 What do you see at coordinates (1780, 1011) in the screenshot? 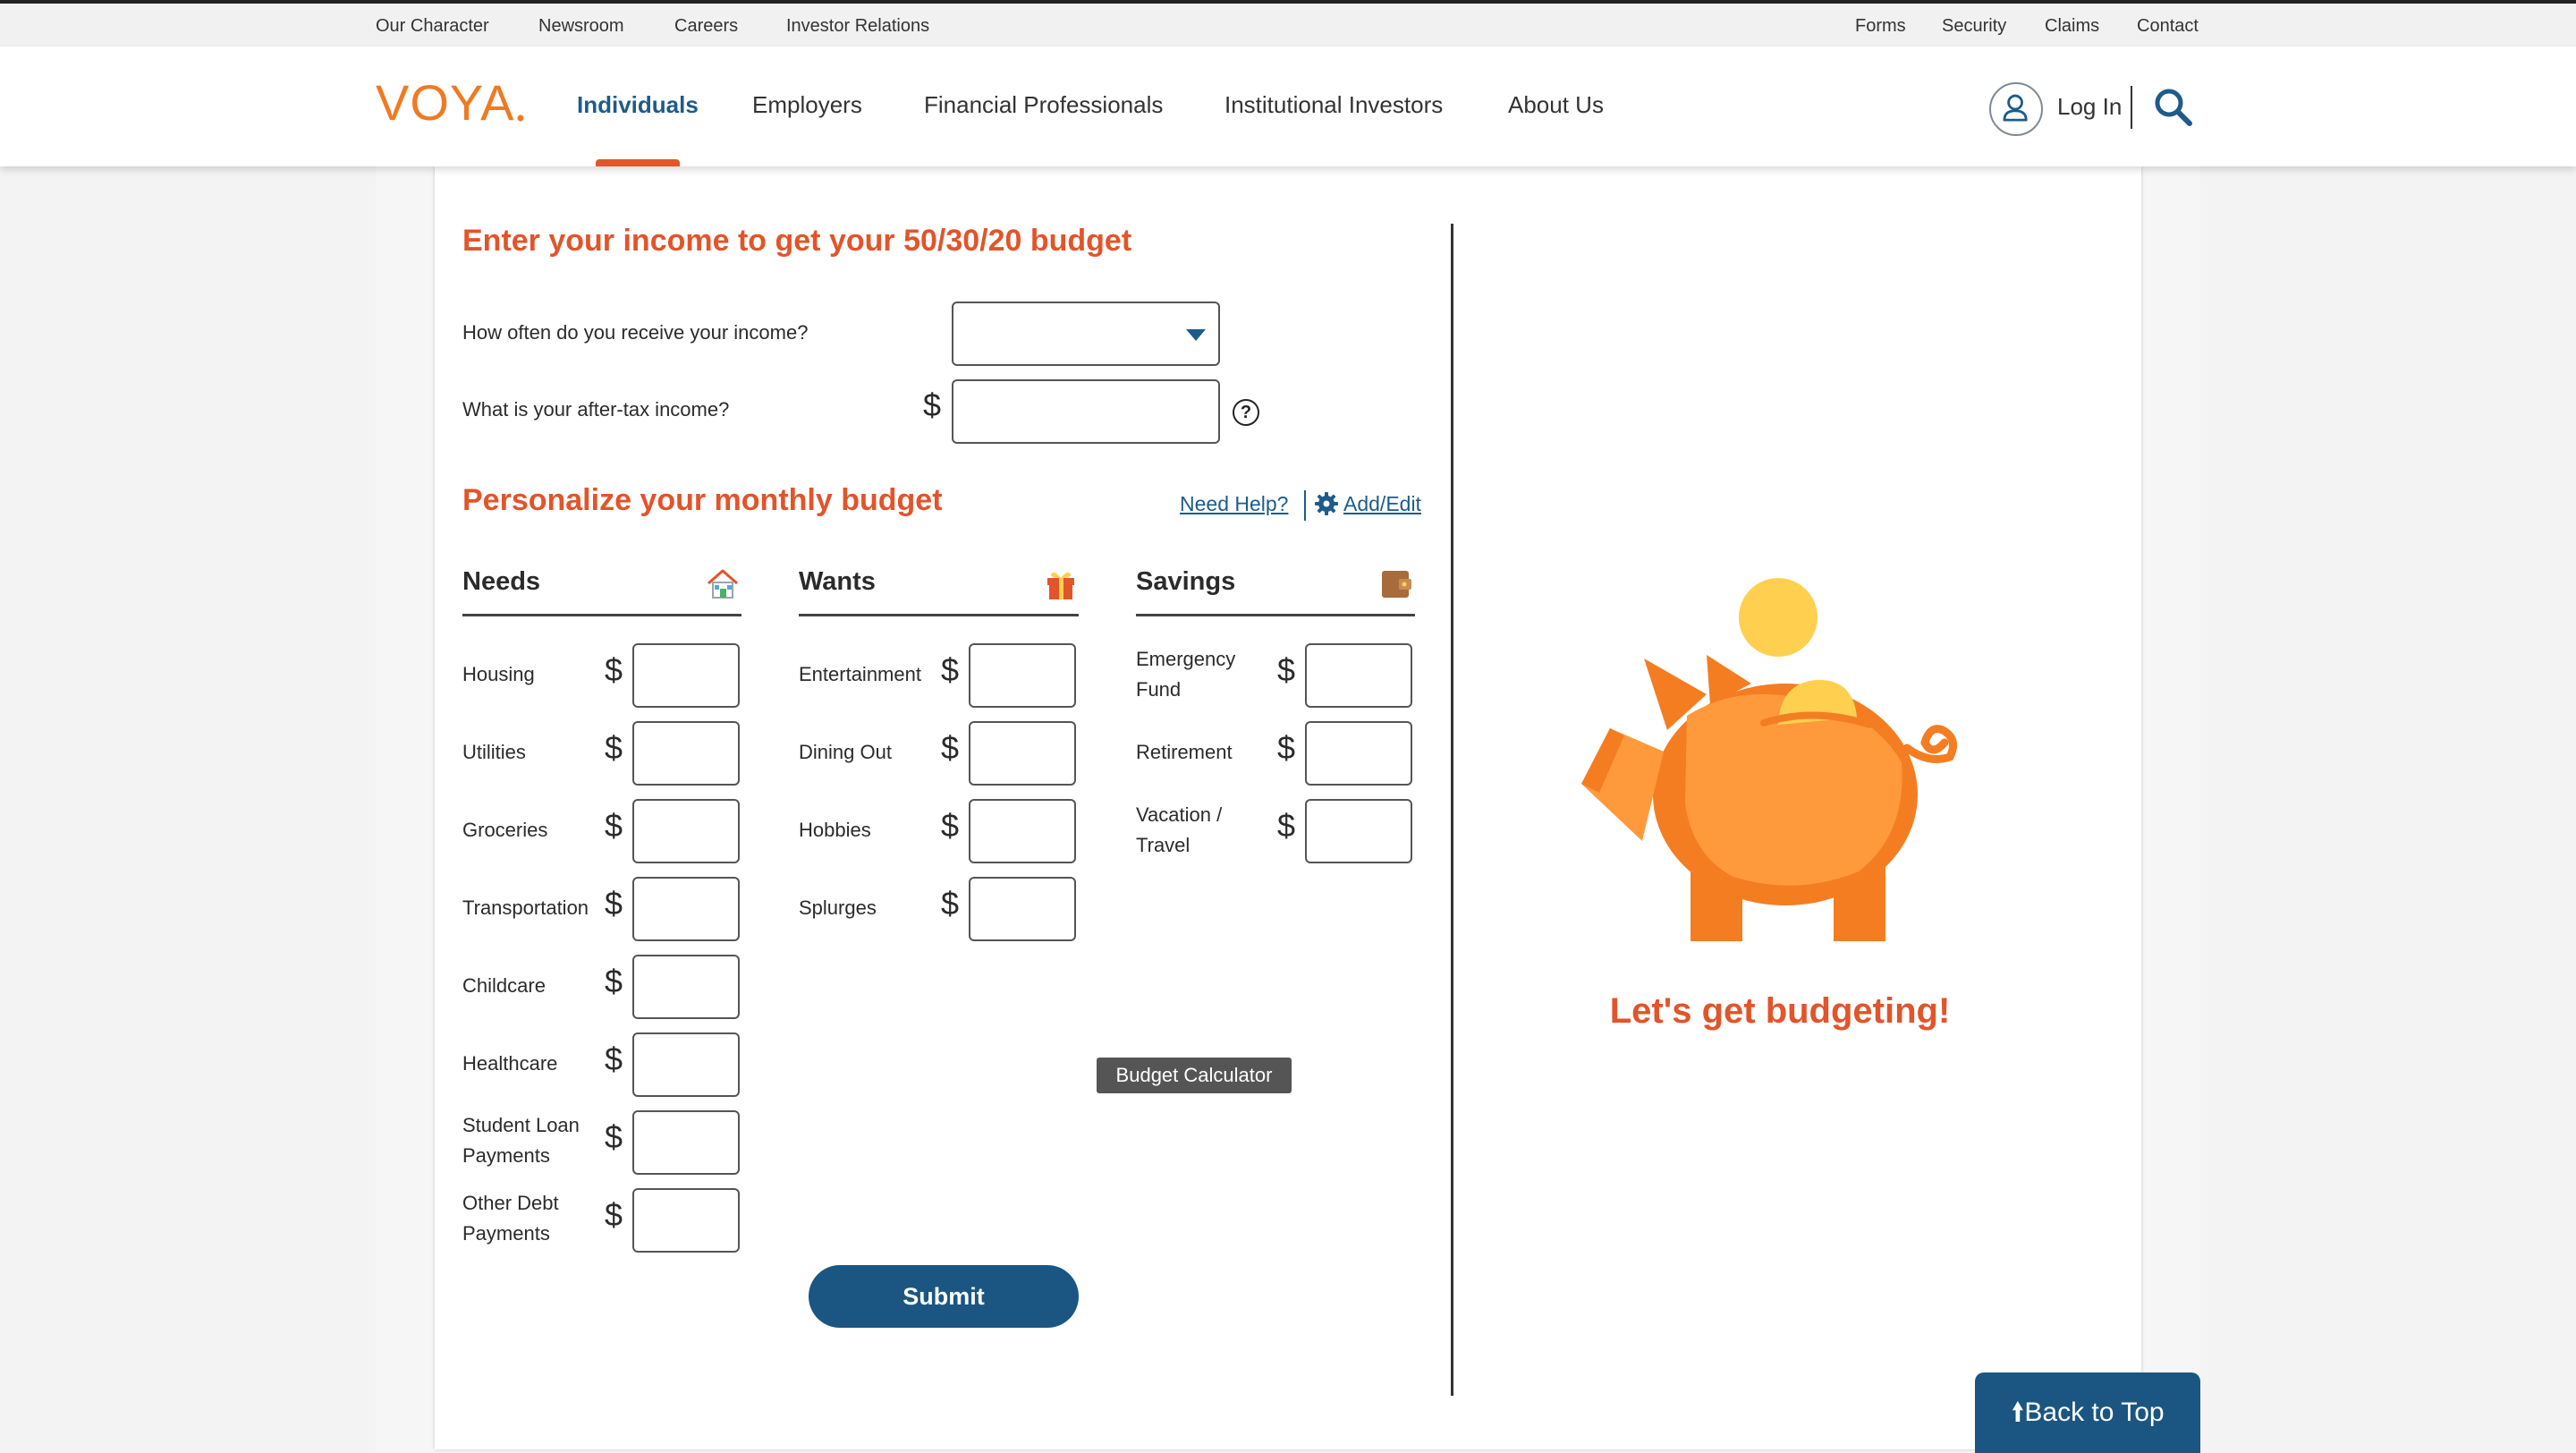
I see `result-tagline: Let's get budgeting!` at bounding box center [1780, 1011].